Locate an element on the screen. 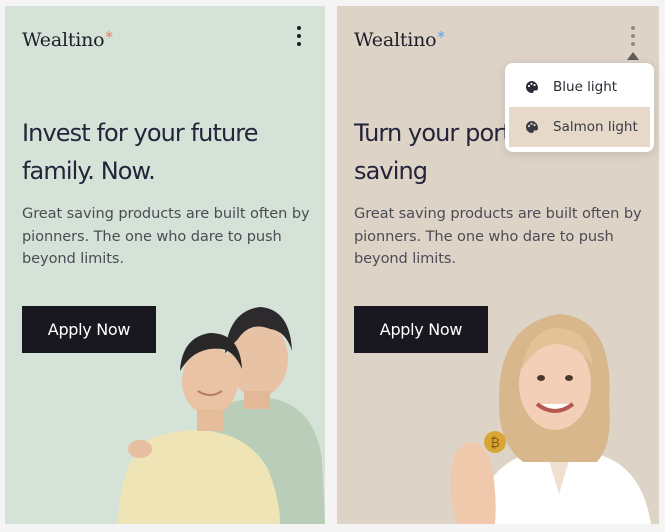 The height and width of the screenshot is (532, 665). menu-item-label: Salmon light is located at coordinates (595, 127).